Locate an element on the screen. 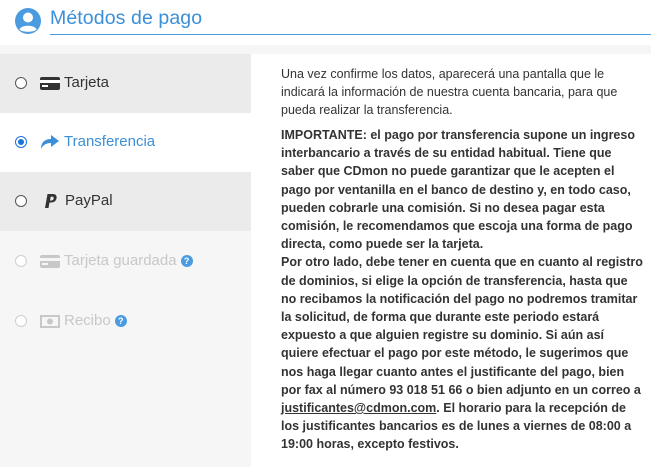  title-underline is located at coordinates (350, 34).